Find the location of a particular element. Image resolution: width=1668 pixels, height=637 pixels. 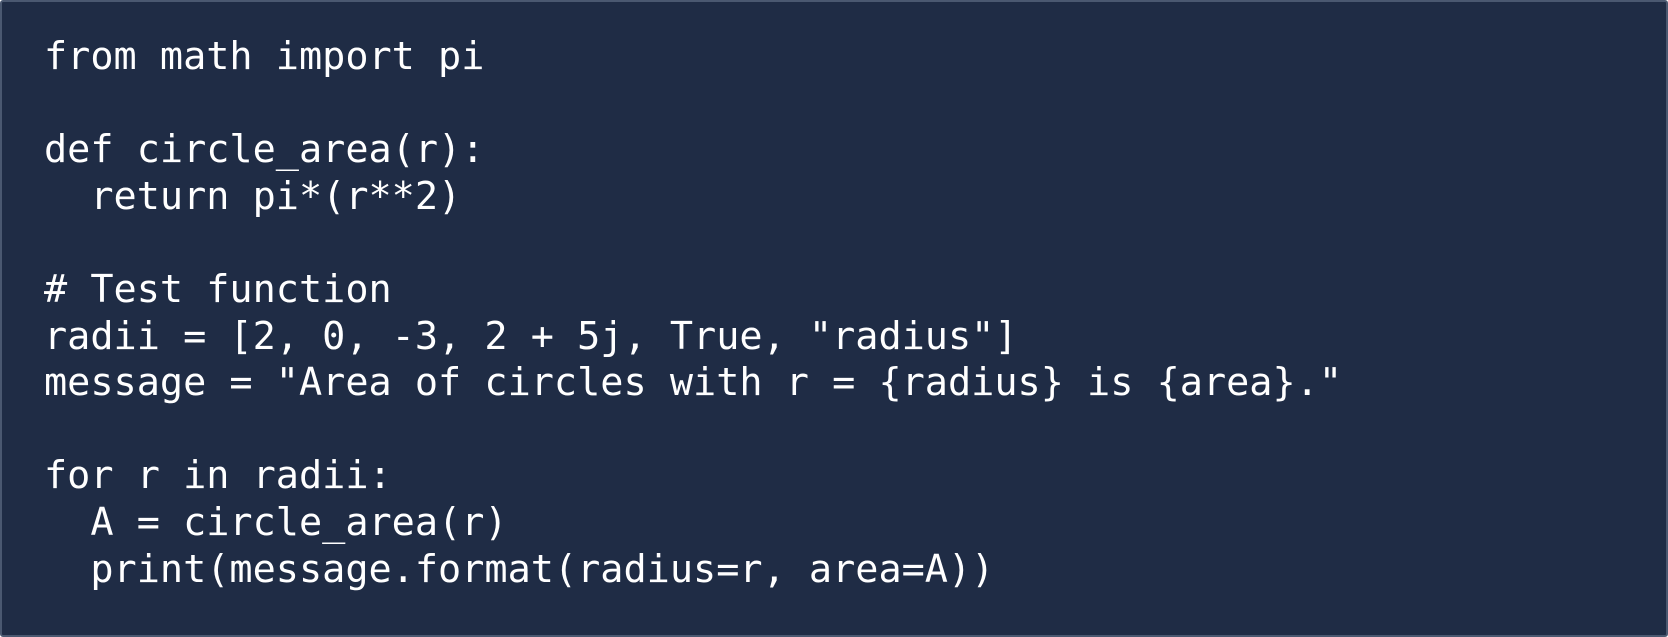

code-line-return: return pi*(r**2) is located at coordinates (253, 196).